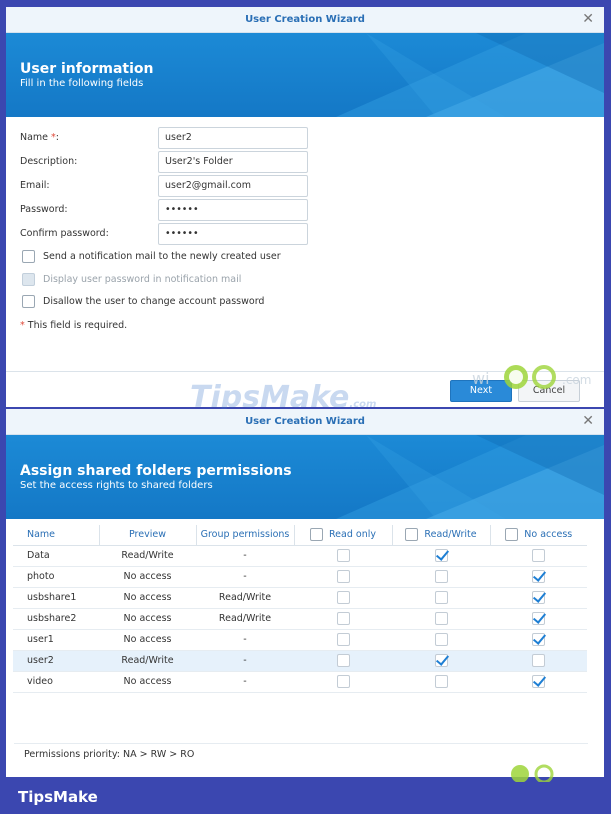 Image resolution: width=611 pixels, height=814 pixels. What do you see at coordinates (56, 556) in the screenshot?
I see `folder-name: Data` at bounding box center [56, 556].